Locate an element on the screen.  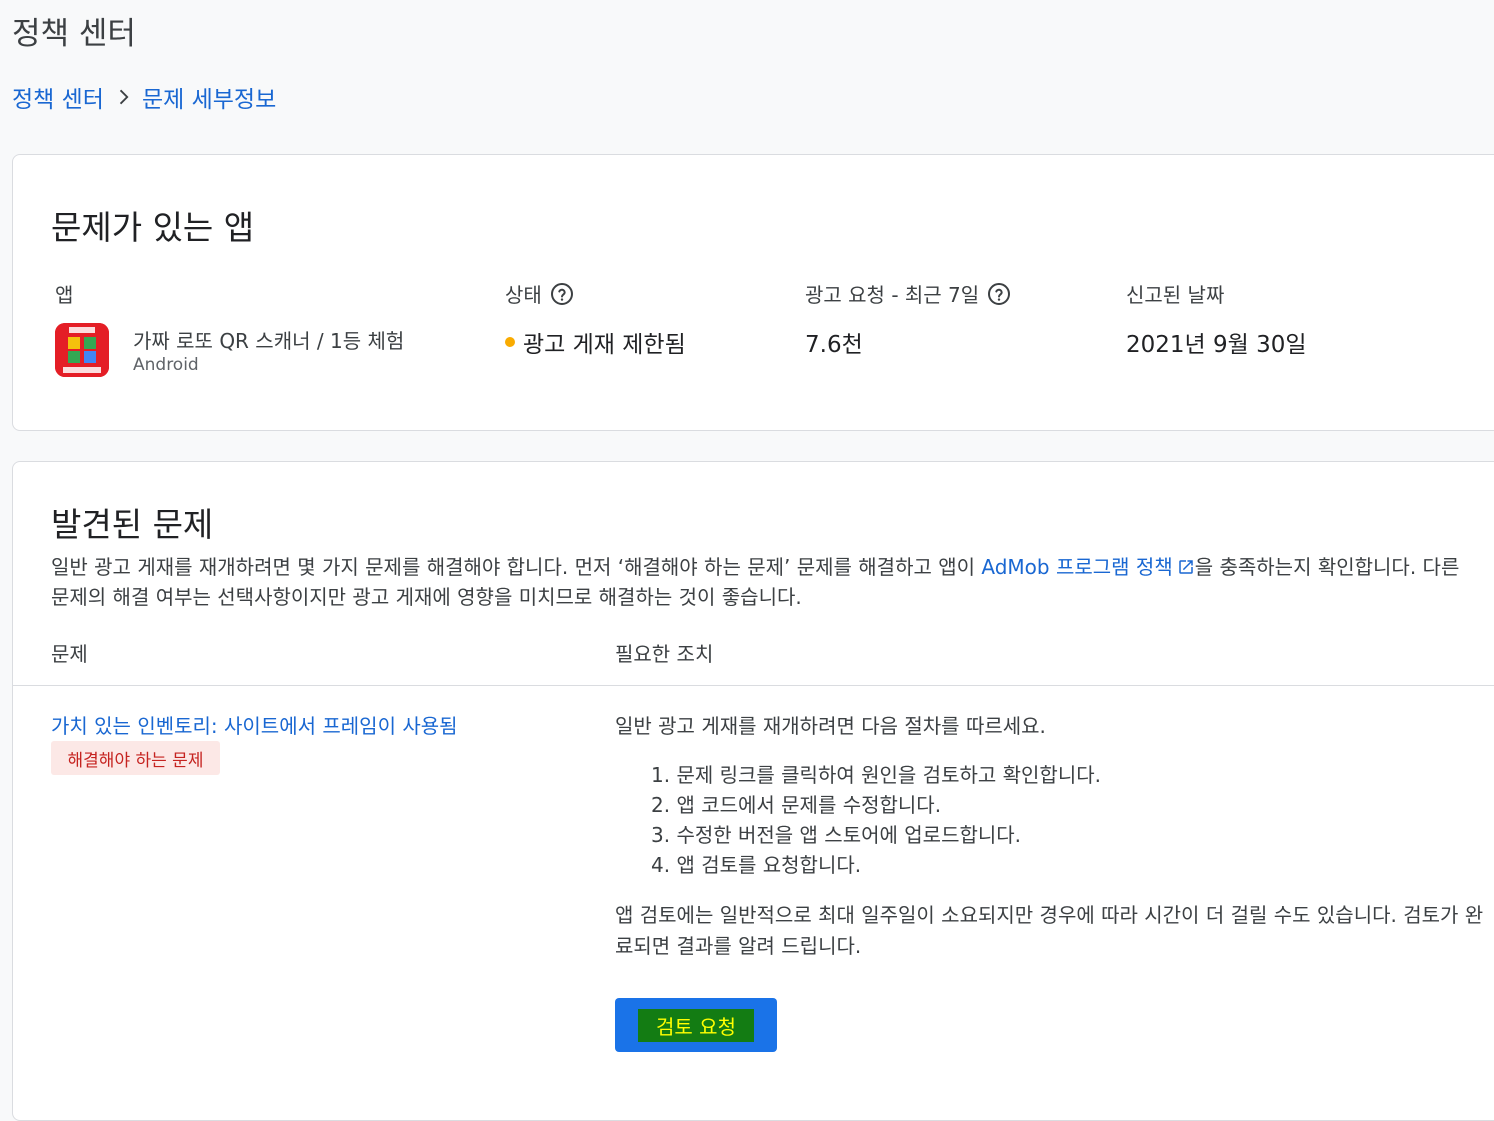
app-card-title: 문제가 있는 앱 is located at coordinates (153, 227).